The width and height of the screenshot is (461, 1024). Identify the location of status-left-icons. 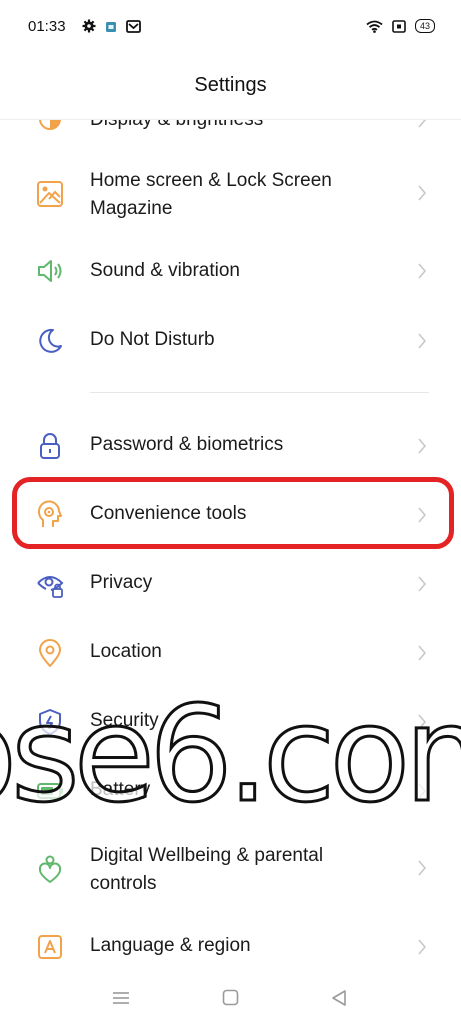
(111, 26).